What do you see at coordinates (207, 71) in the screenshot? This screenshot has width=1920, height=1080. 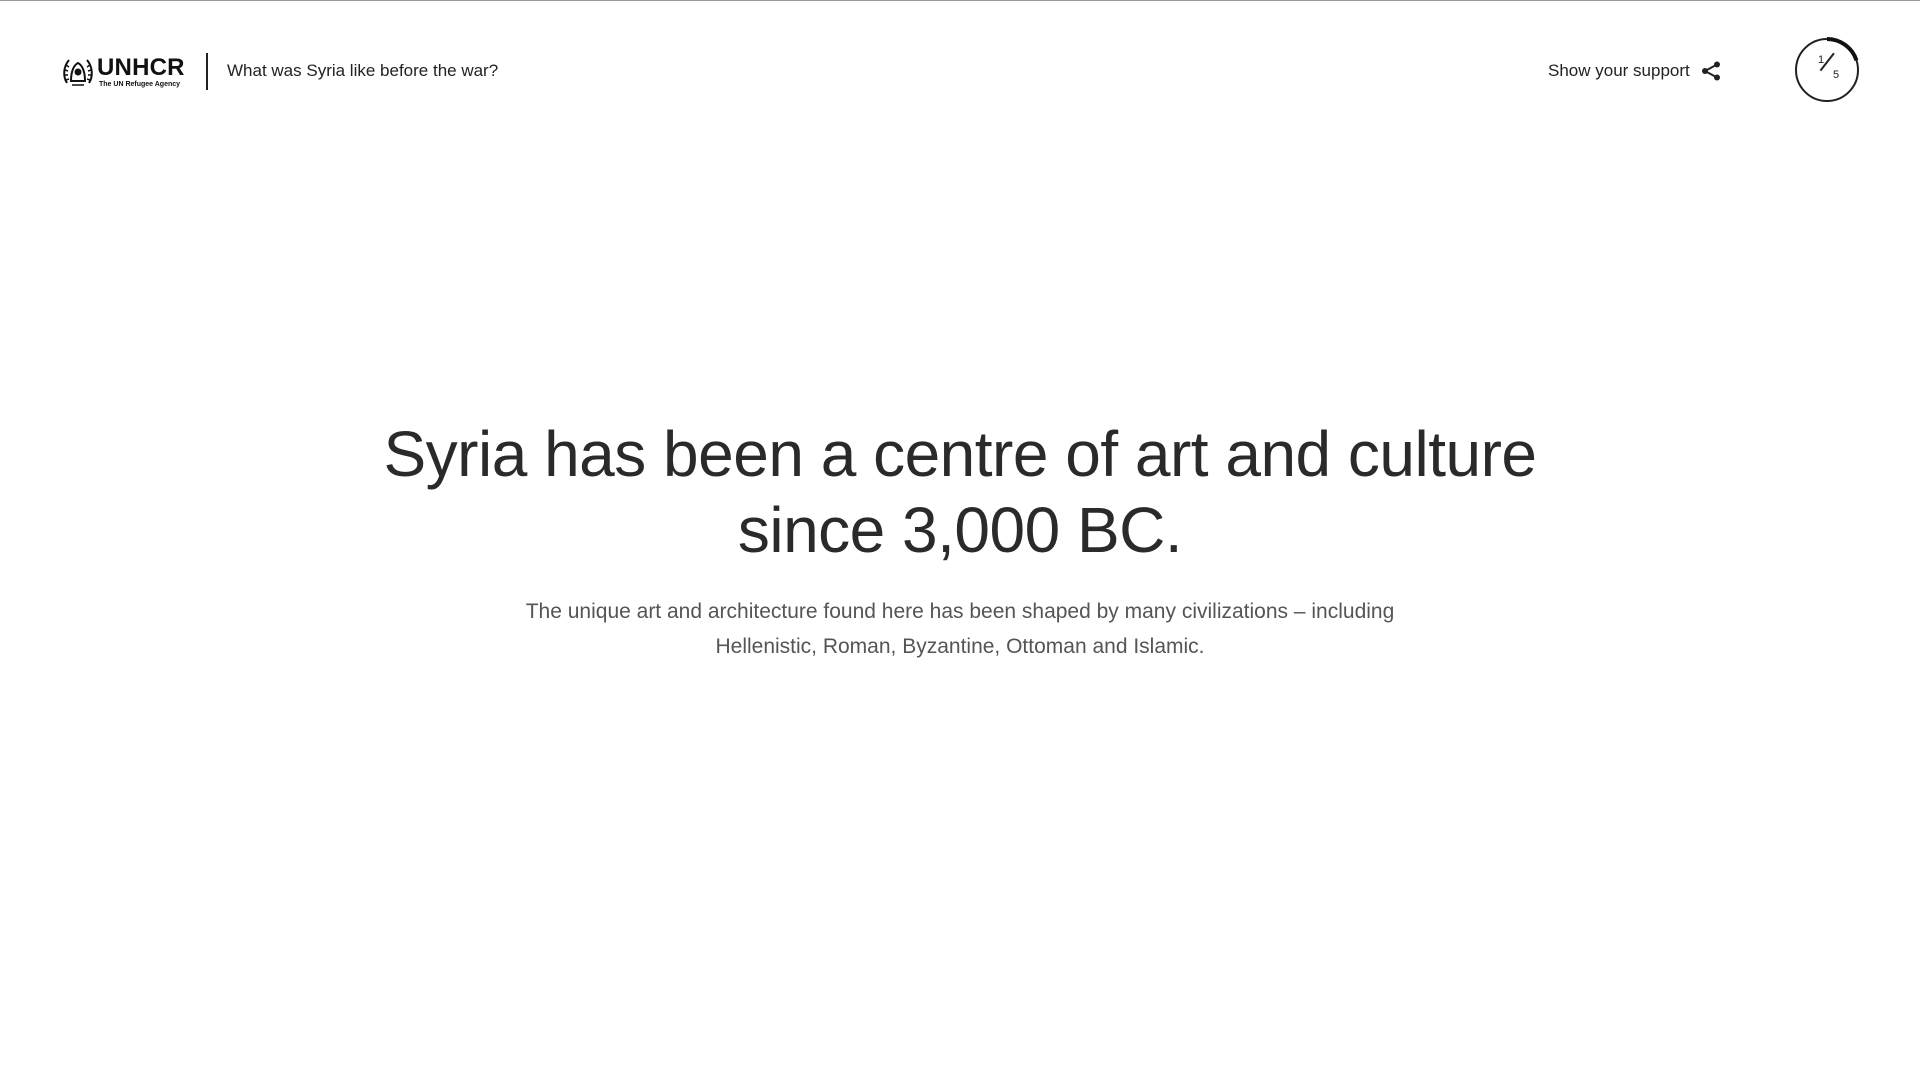 I see `header-divider` at bounding box center [207, 71].